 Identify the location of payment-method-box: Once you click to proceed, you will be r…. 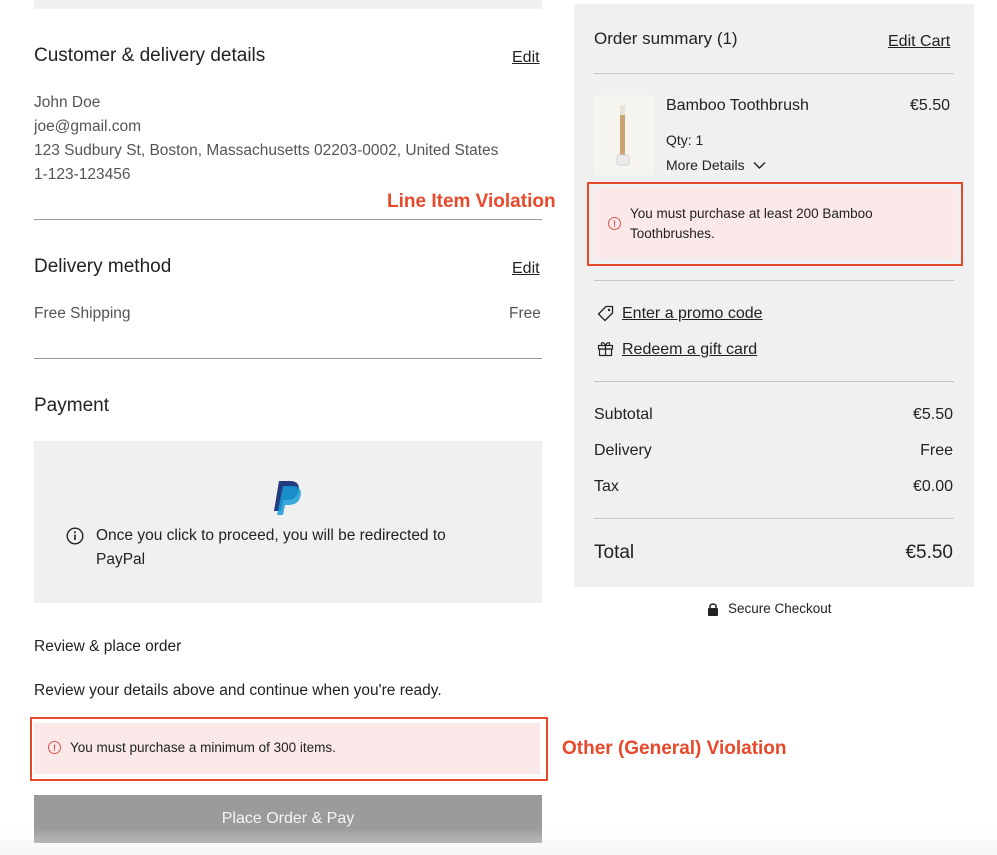
(288, 522).